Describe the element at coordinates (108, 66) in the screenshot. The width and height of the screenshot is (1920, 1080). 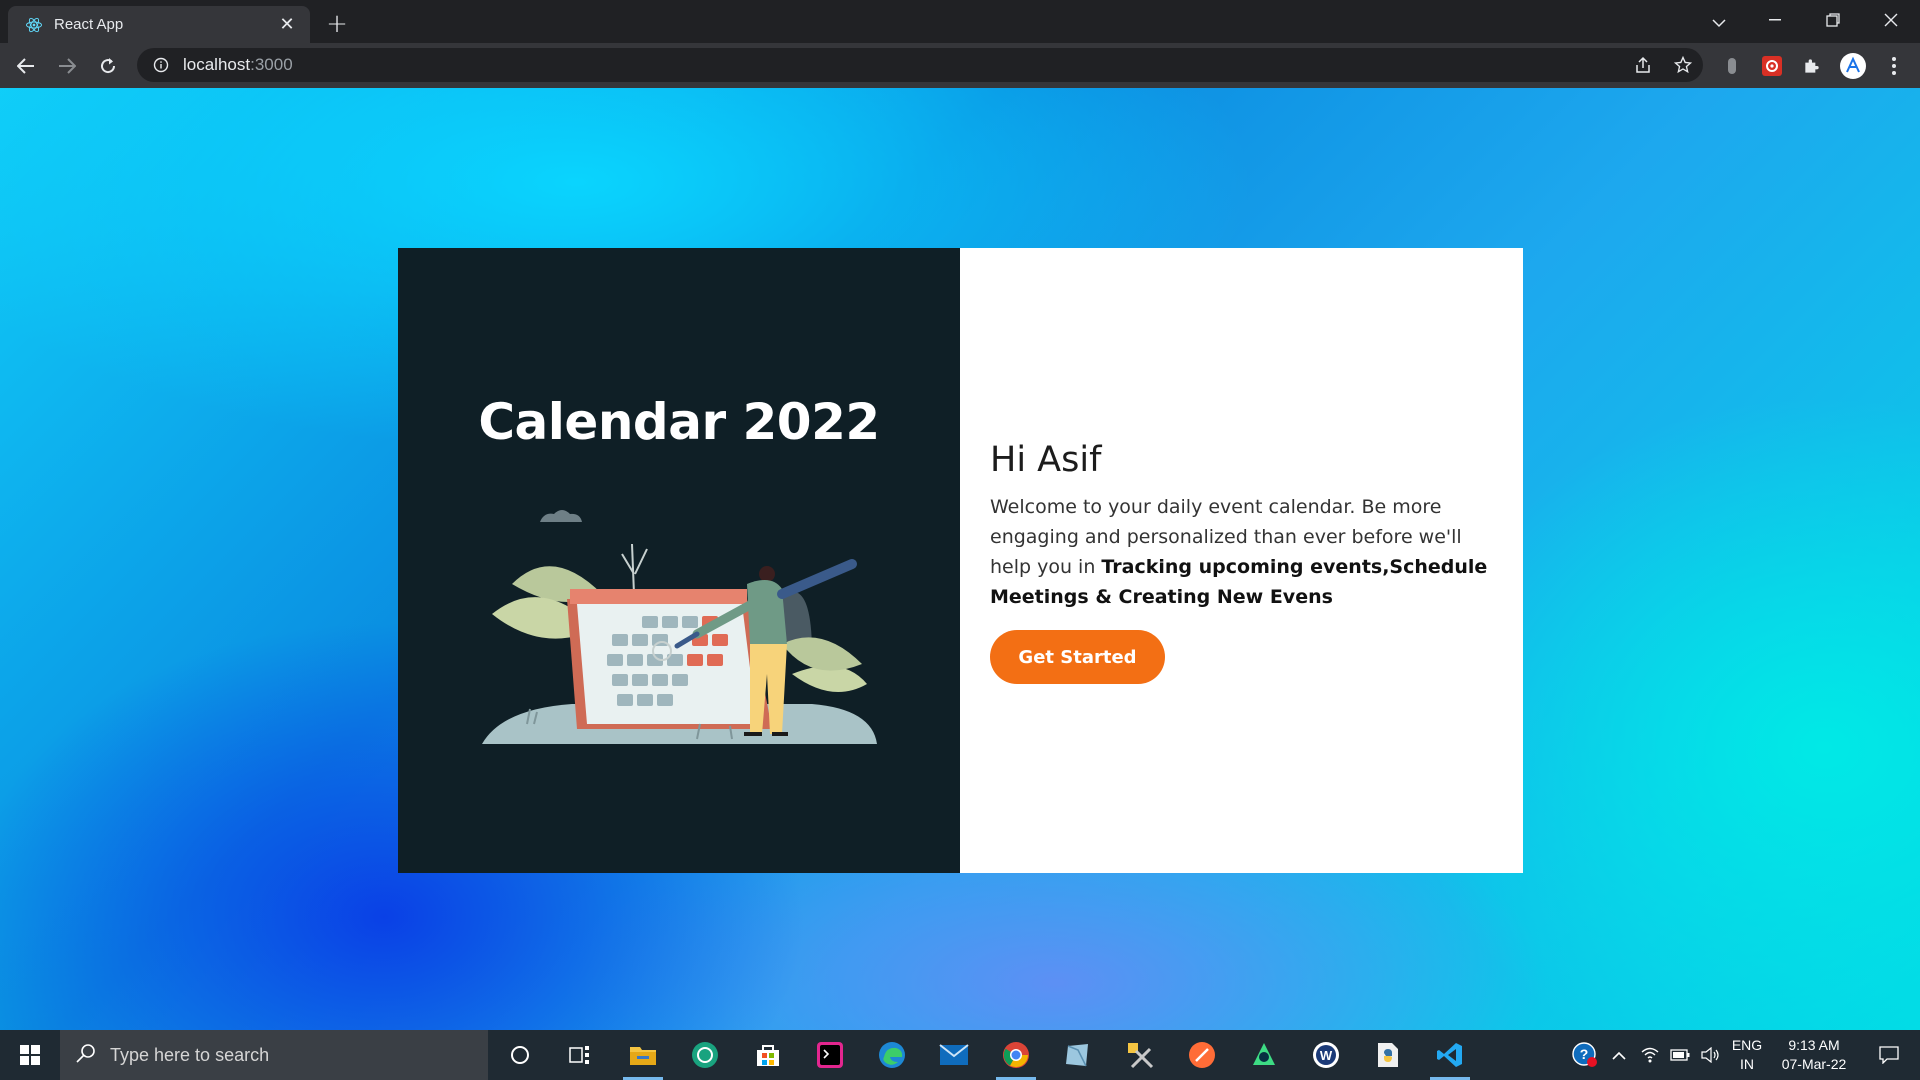
I see `reload-icon` at that location.